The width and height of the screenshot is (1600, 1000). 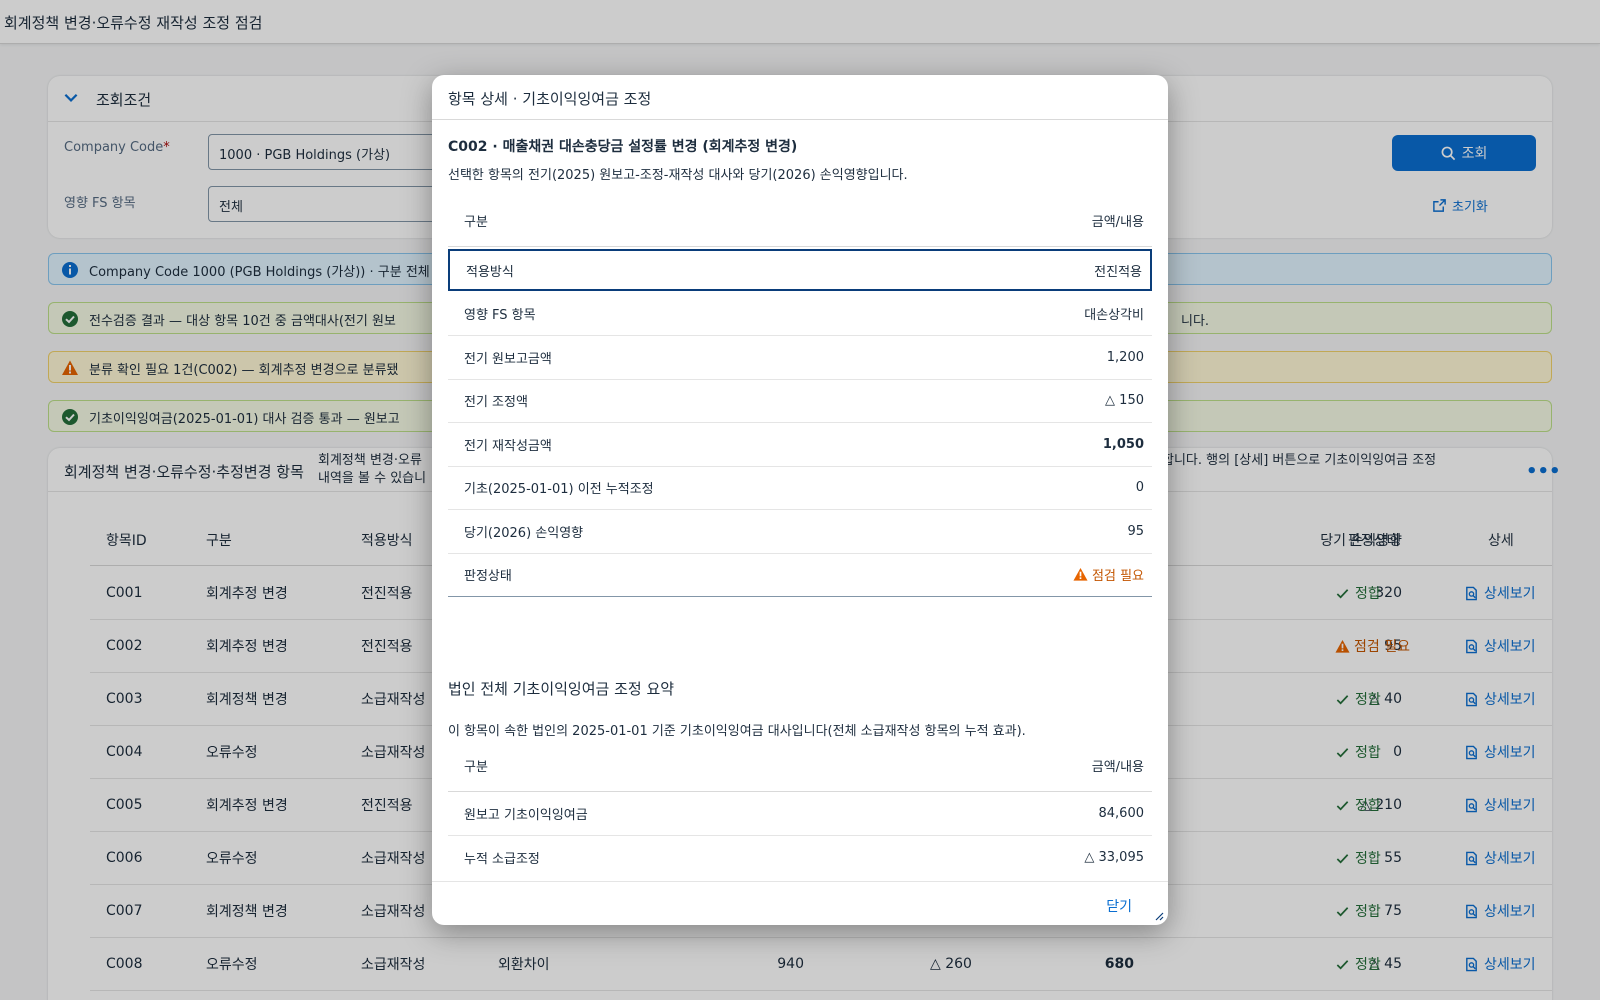 What do you see at coordinates (800, 221) in the screenshot?
I see `detail-table-header: 구분 금액/내용` at bounding box center [800, 221].